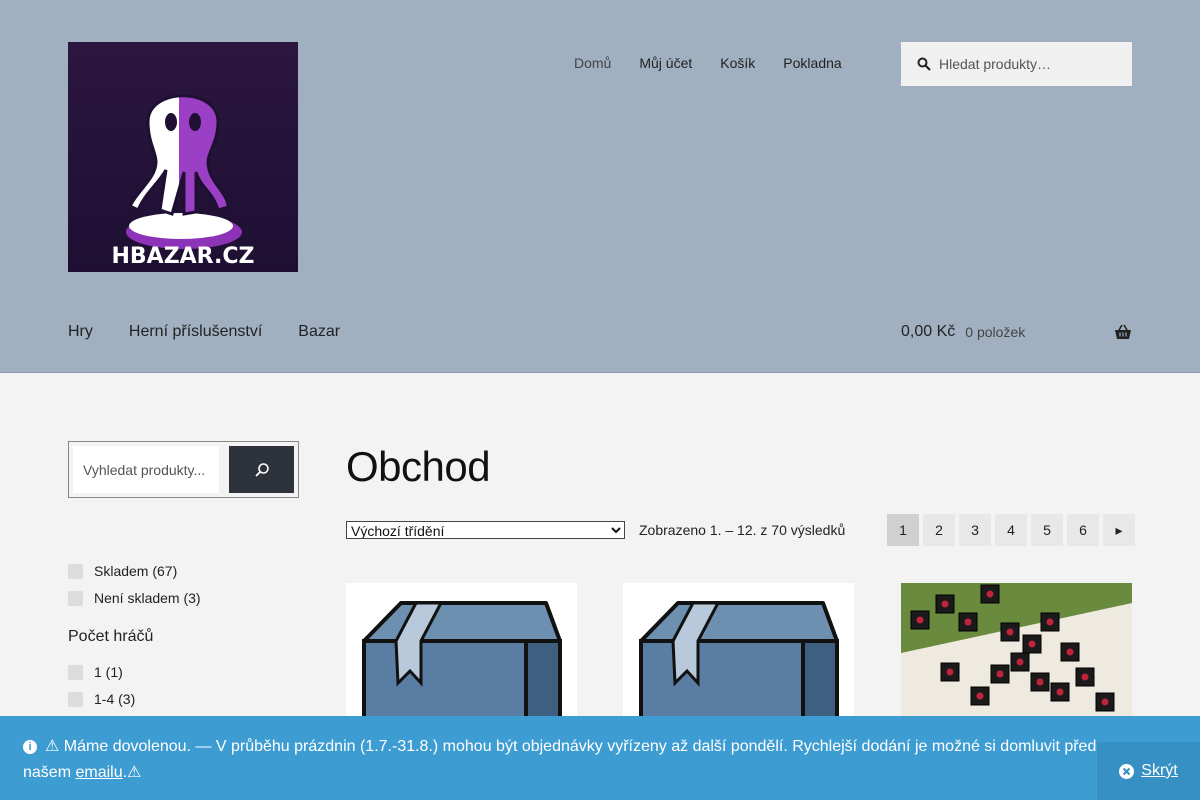  What do you see at coordinates (80, 332) in the screenshot?
I see `nav-link-games: Hry` at bounding box center [80, 332].